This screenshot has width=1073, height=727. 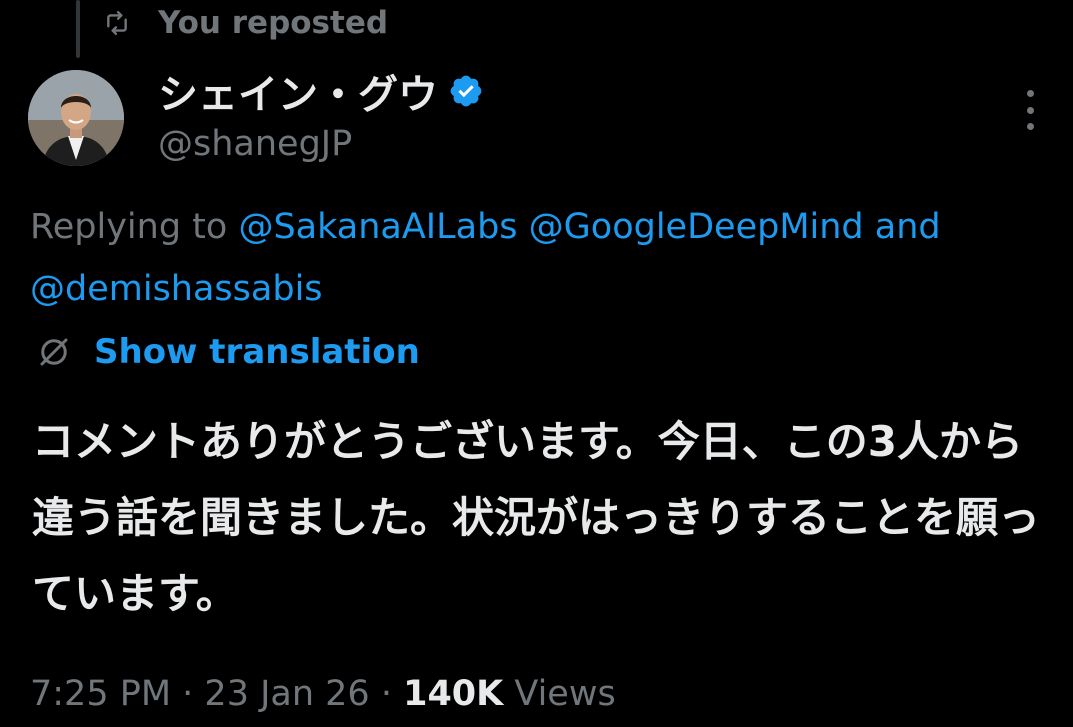 What do you see at coordinates (466, 91) in the screenshot?
I see `verified-badge-icon` at bounding box center [466, 91].